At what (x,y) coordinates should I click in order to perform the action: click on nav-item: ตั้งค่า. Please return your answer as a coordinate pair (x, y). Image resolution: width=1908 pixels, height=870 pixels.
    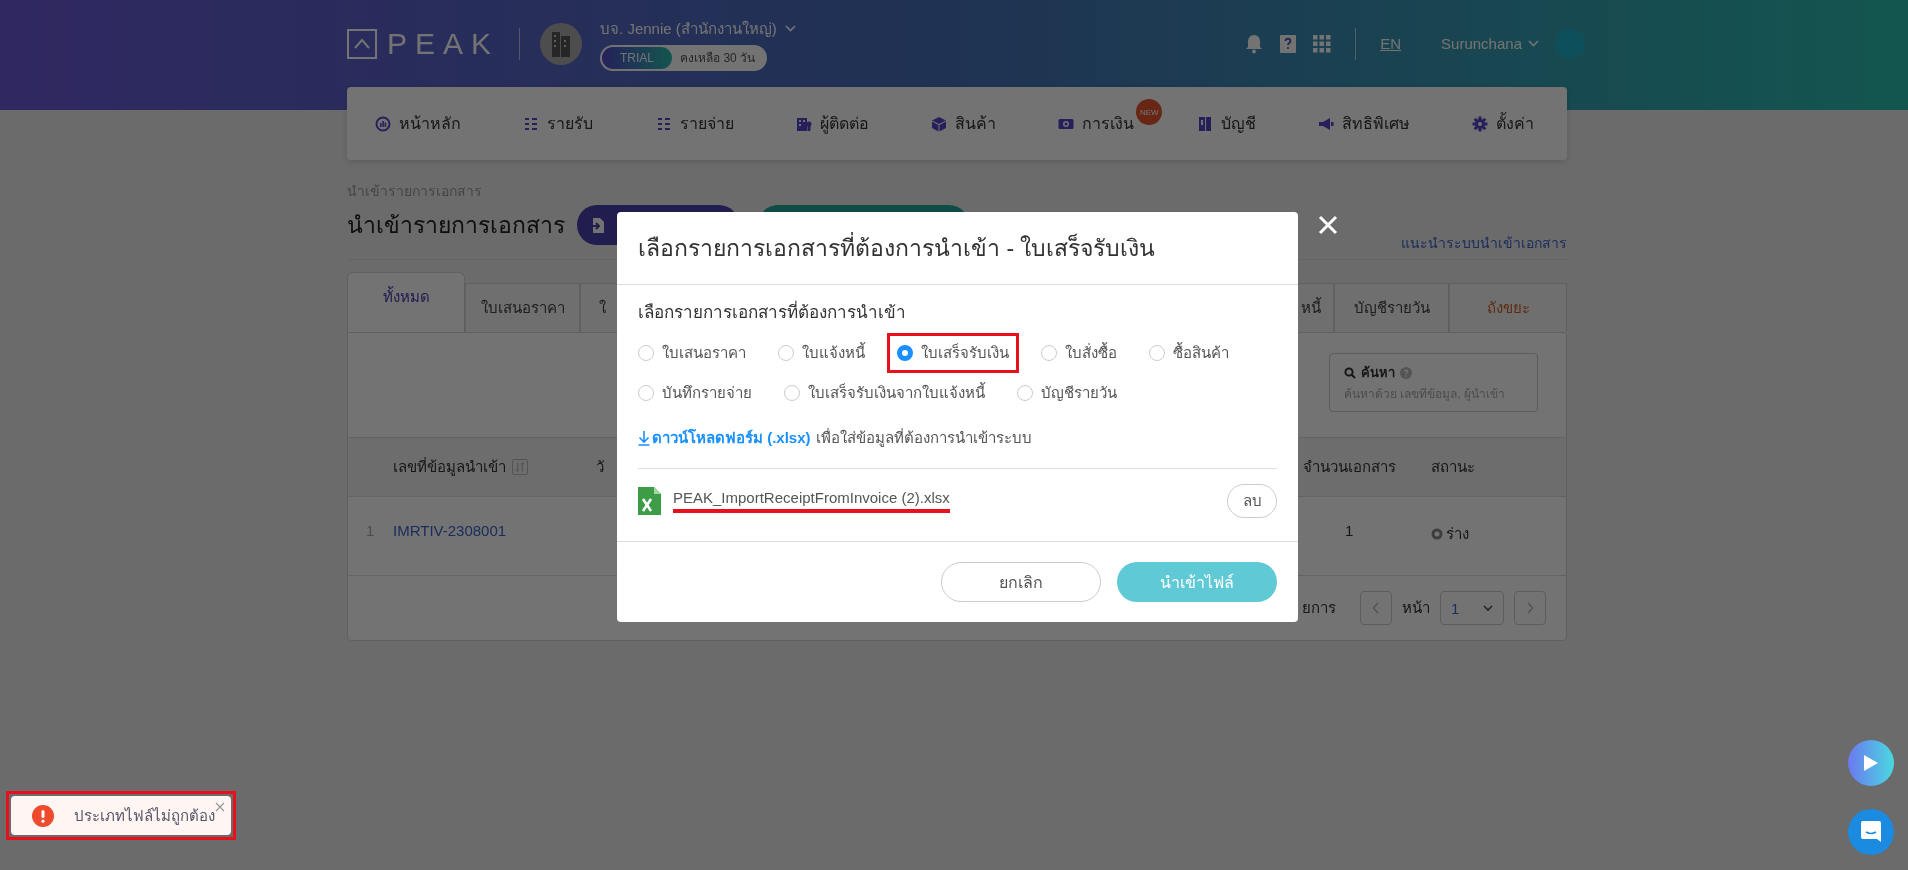
    Looking at the image, I should click on (1503, 123).